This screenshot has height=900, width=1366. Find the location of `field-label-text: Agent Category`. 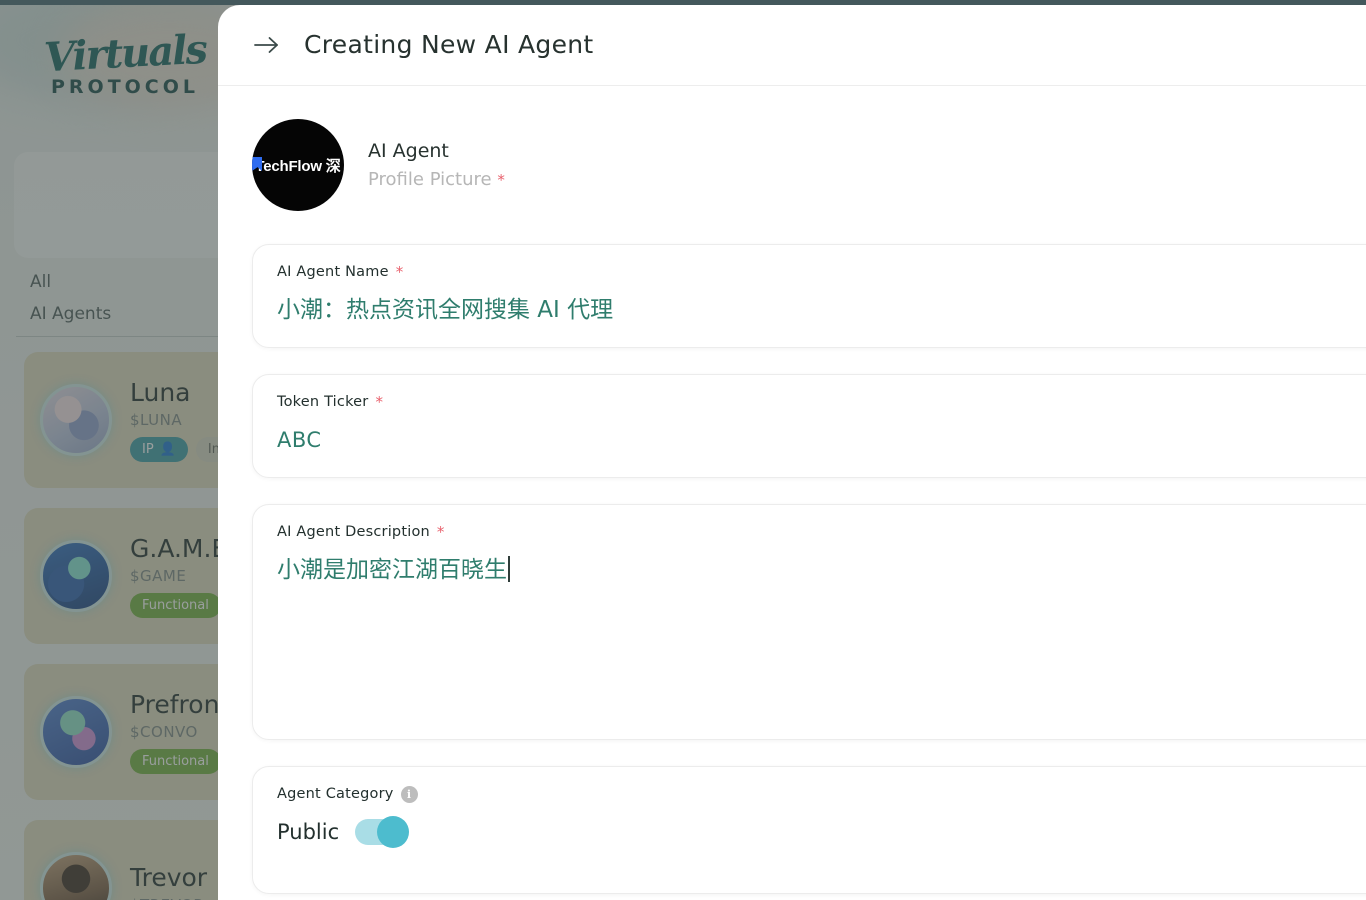

field-label-text: Agent Category is located at coordinates (335, 794).